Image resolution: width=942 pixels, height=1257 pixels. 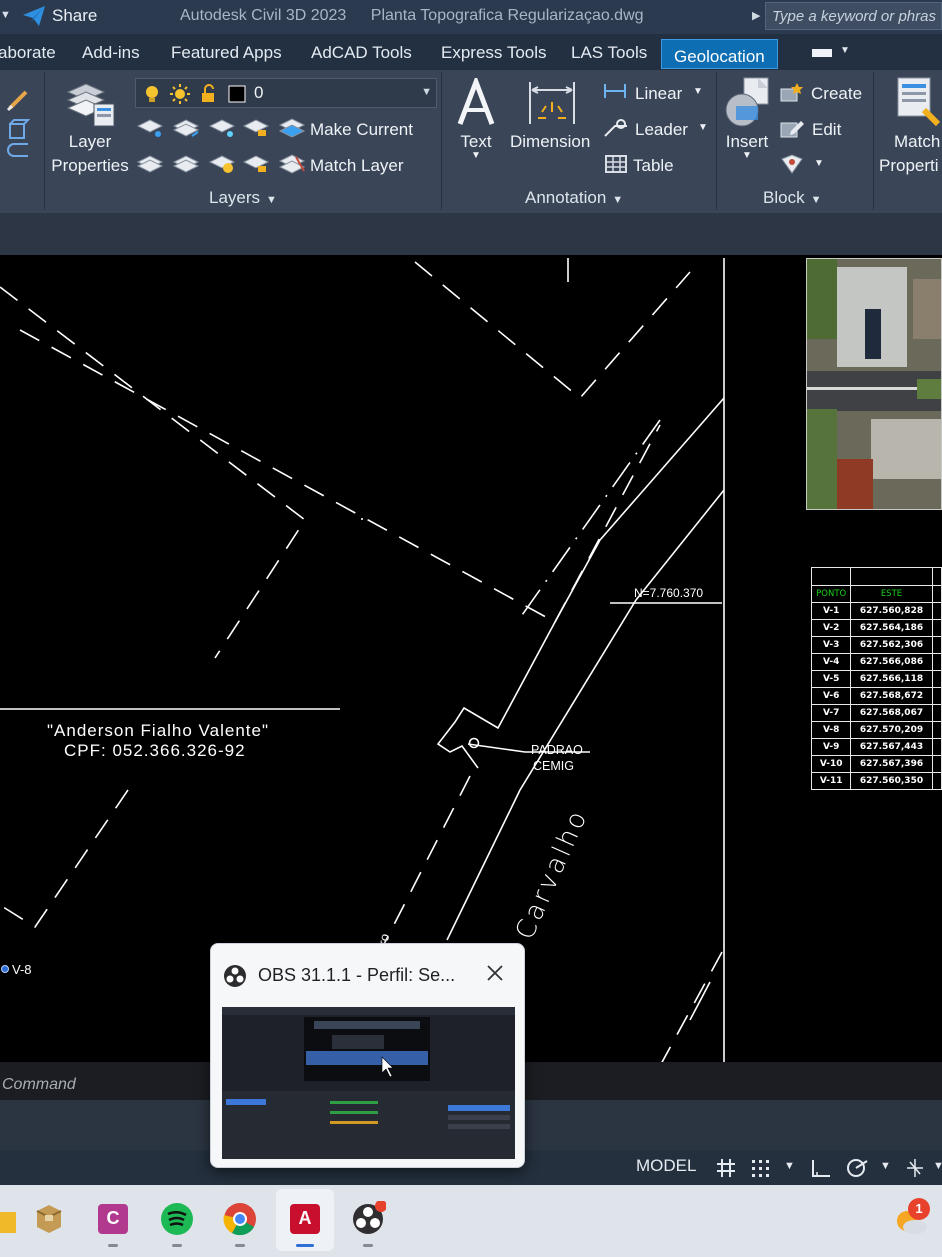 I want to click on tab-add-ins: Add-ins, so click(x=111, y=52).